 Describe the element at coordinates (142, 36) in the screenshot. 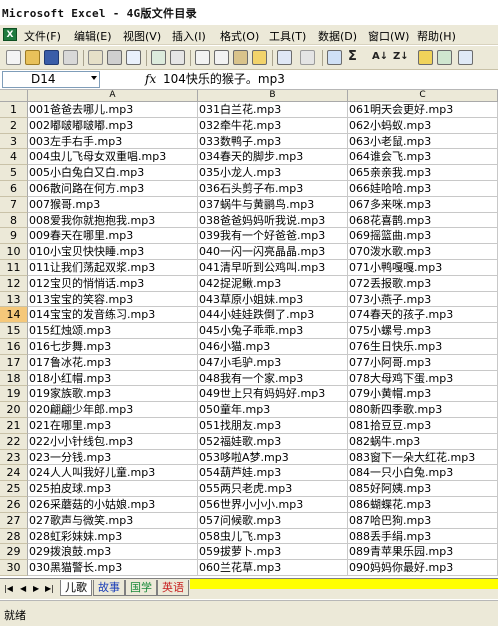

I see `menu-view: 视图(V)` at that location.